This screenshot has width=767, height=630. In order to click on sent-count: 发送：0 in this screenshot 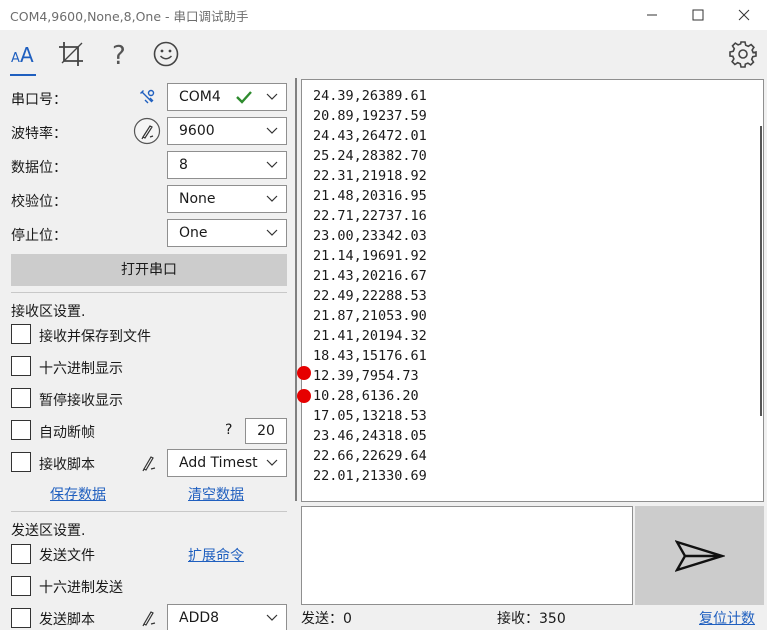, I will do `click(326, 619)`.